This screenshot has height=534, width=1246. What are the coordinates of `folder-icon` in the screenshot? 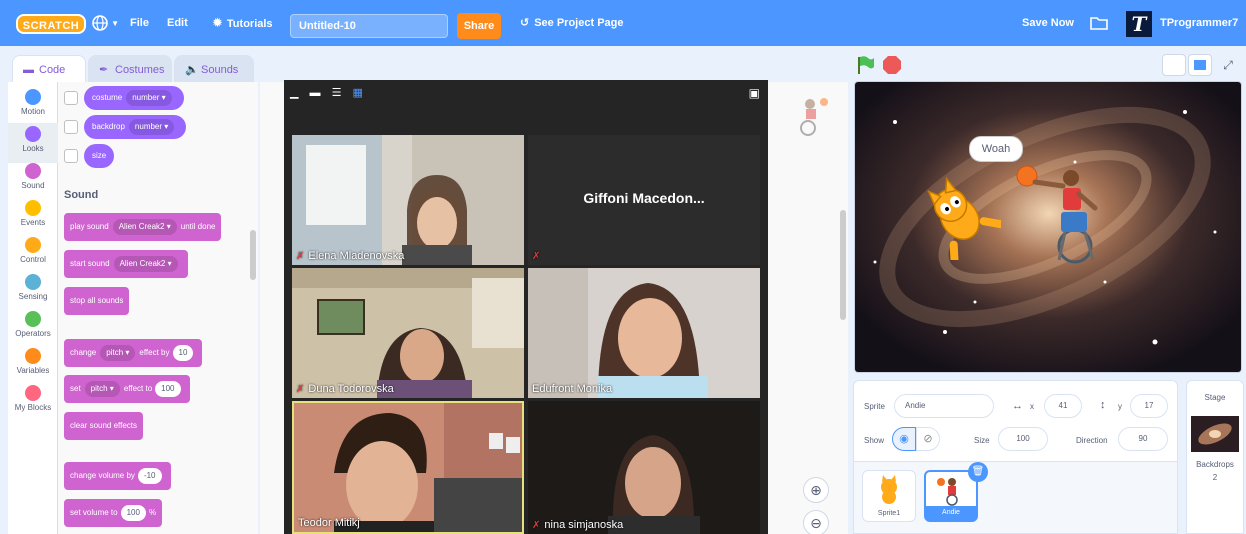 It's located at (1099, 23).